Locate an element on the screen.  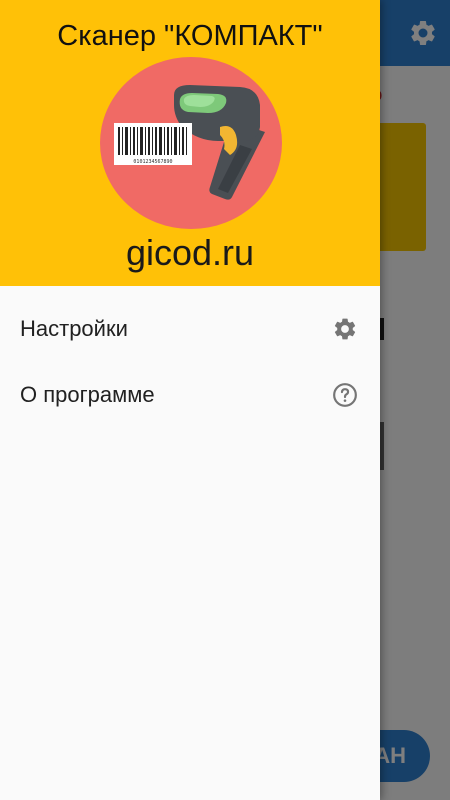
barcode-digits: 0101234567890 is located at coordinates (152, 162).